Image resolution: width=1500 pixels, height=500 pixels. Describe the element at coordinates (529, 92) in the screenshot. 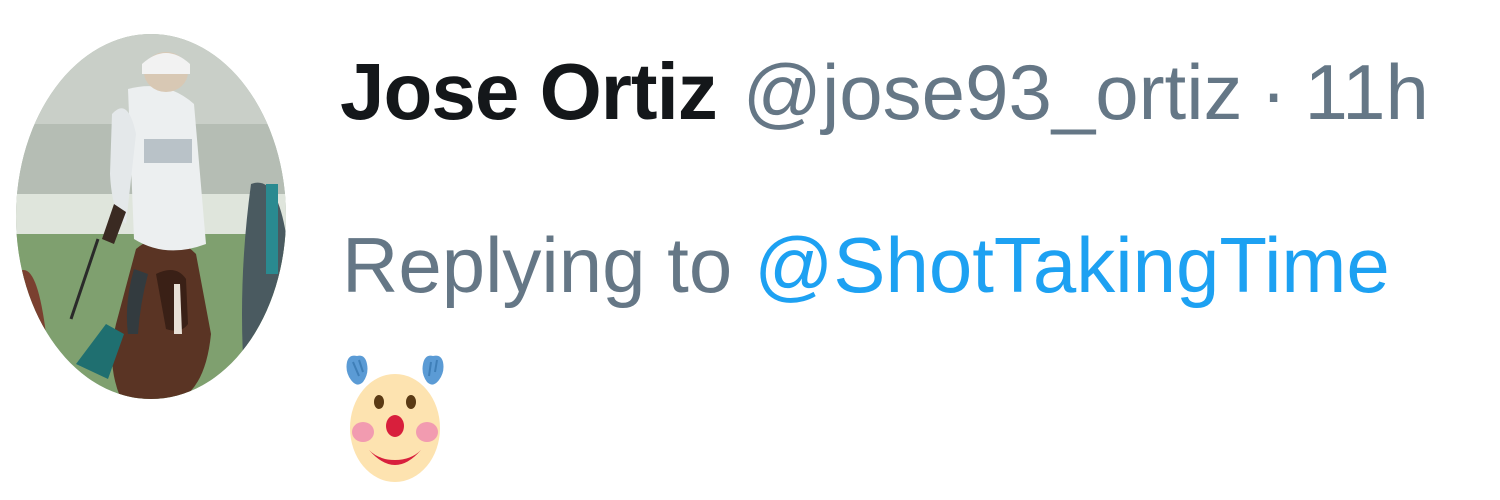

I see `display-name: Jose Ortiz` at that location.